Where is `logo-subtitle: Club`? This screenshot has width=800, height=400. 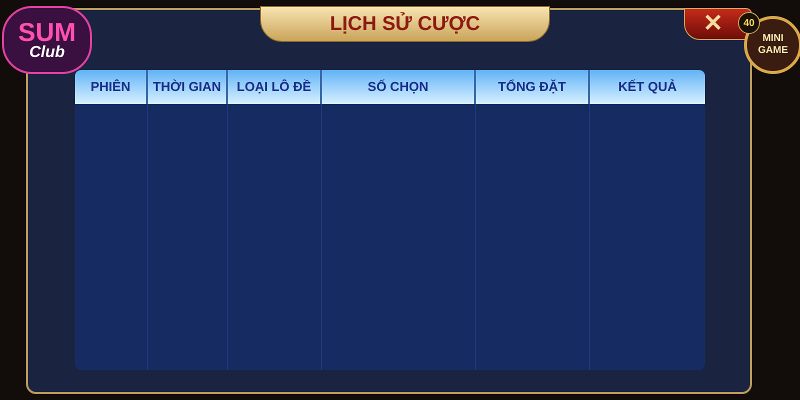 logo-subtitle: Club is located at coordinates (47, 53).